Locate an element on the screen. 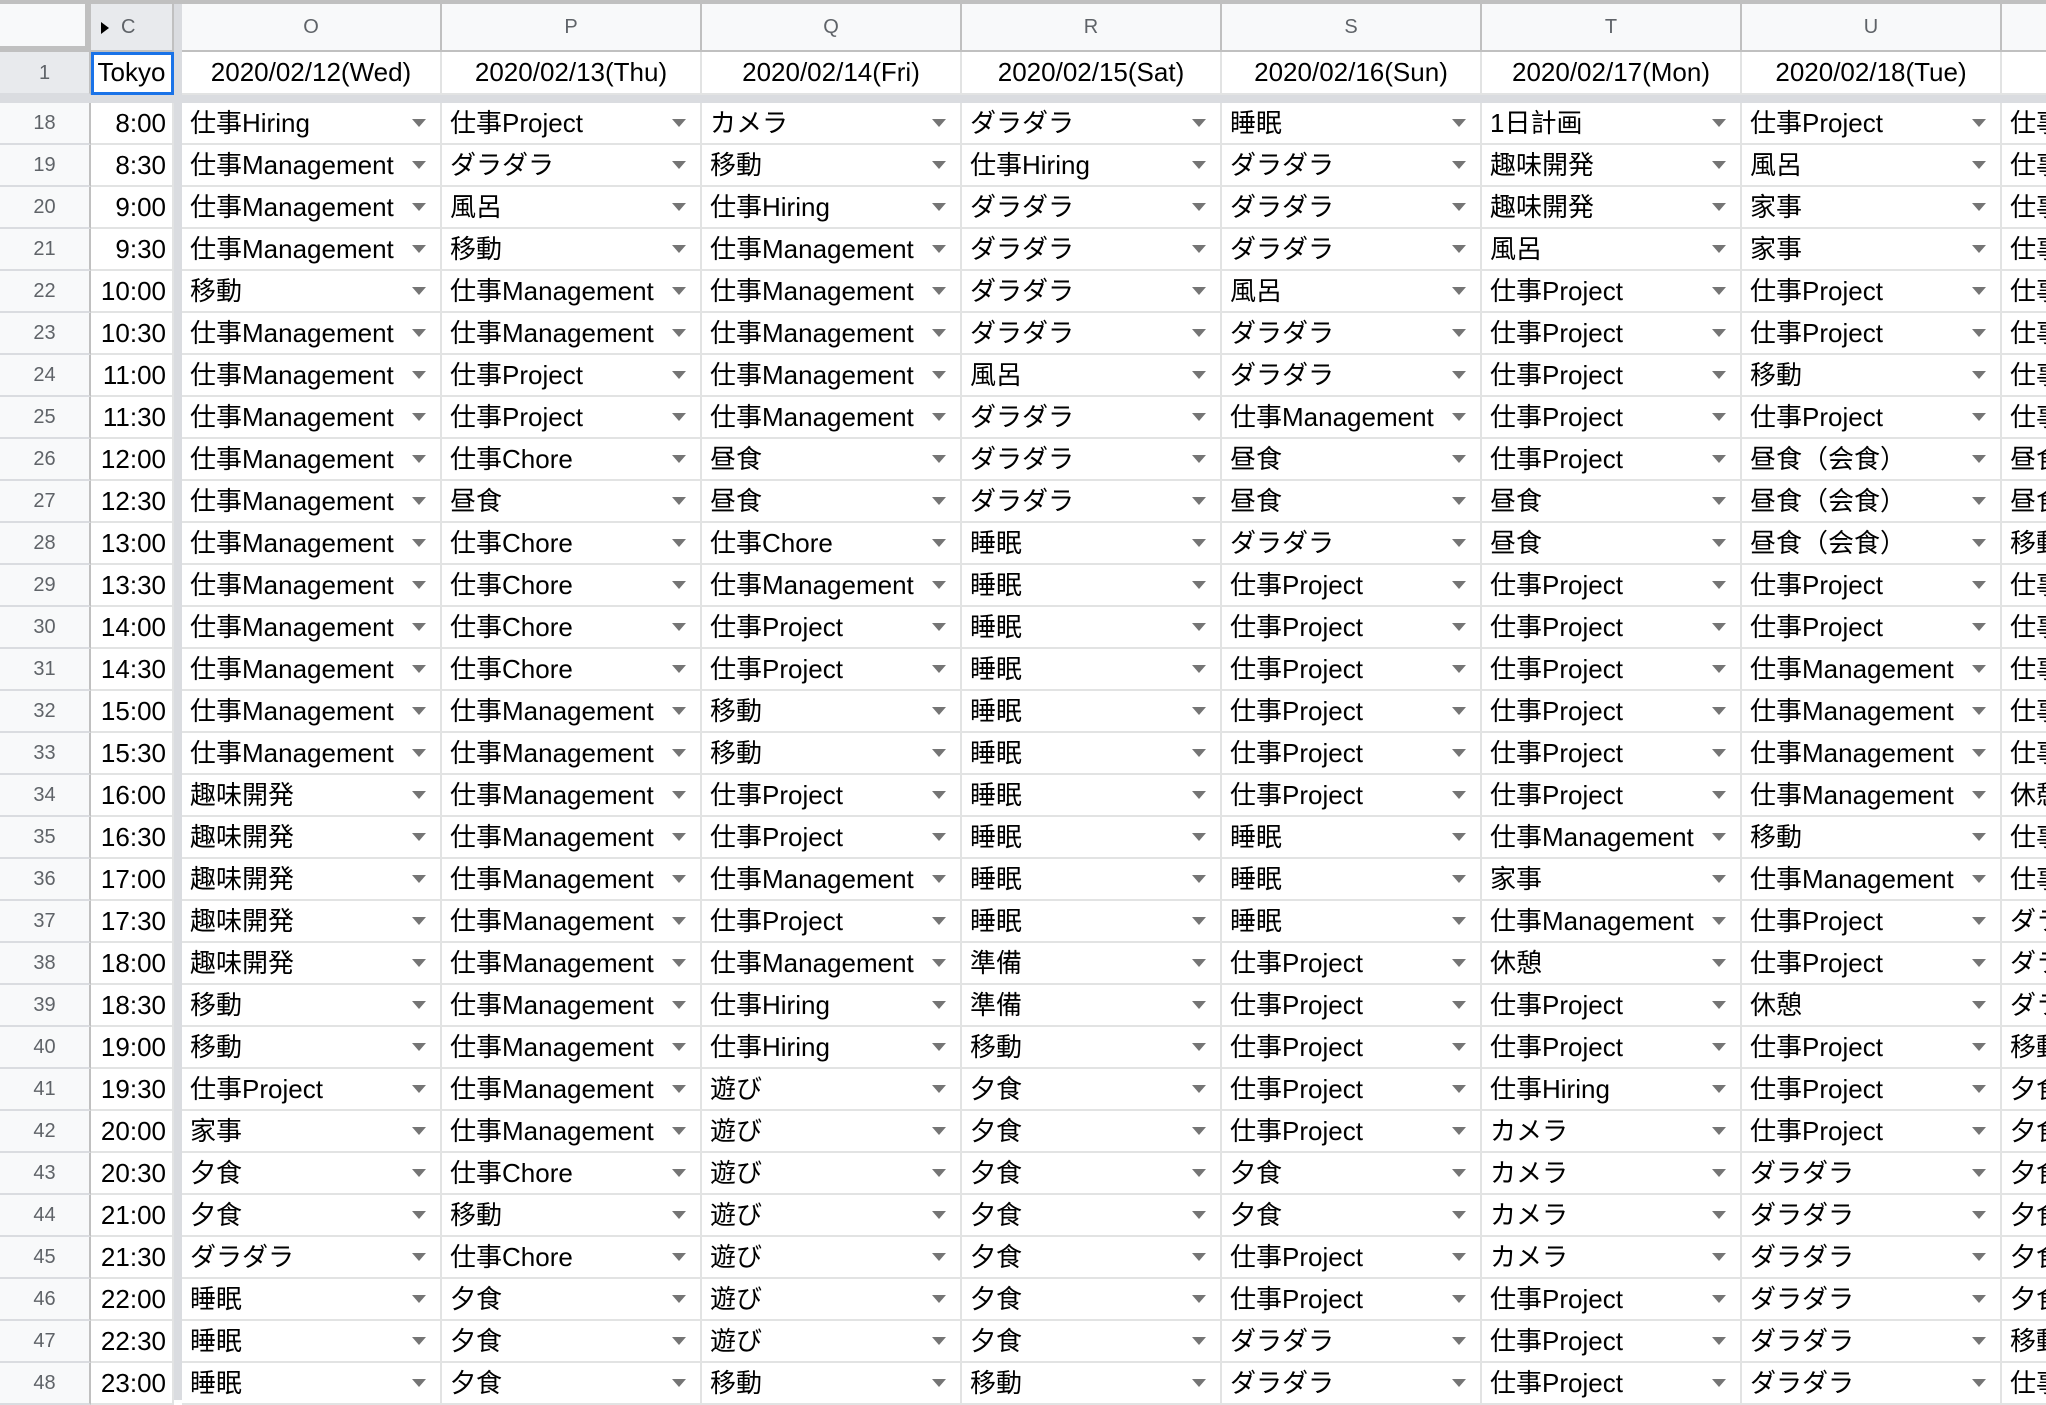 The image size is (2046, 1405). time-cell: 20:30 is located at coordinates (132, 1174).